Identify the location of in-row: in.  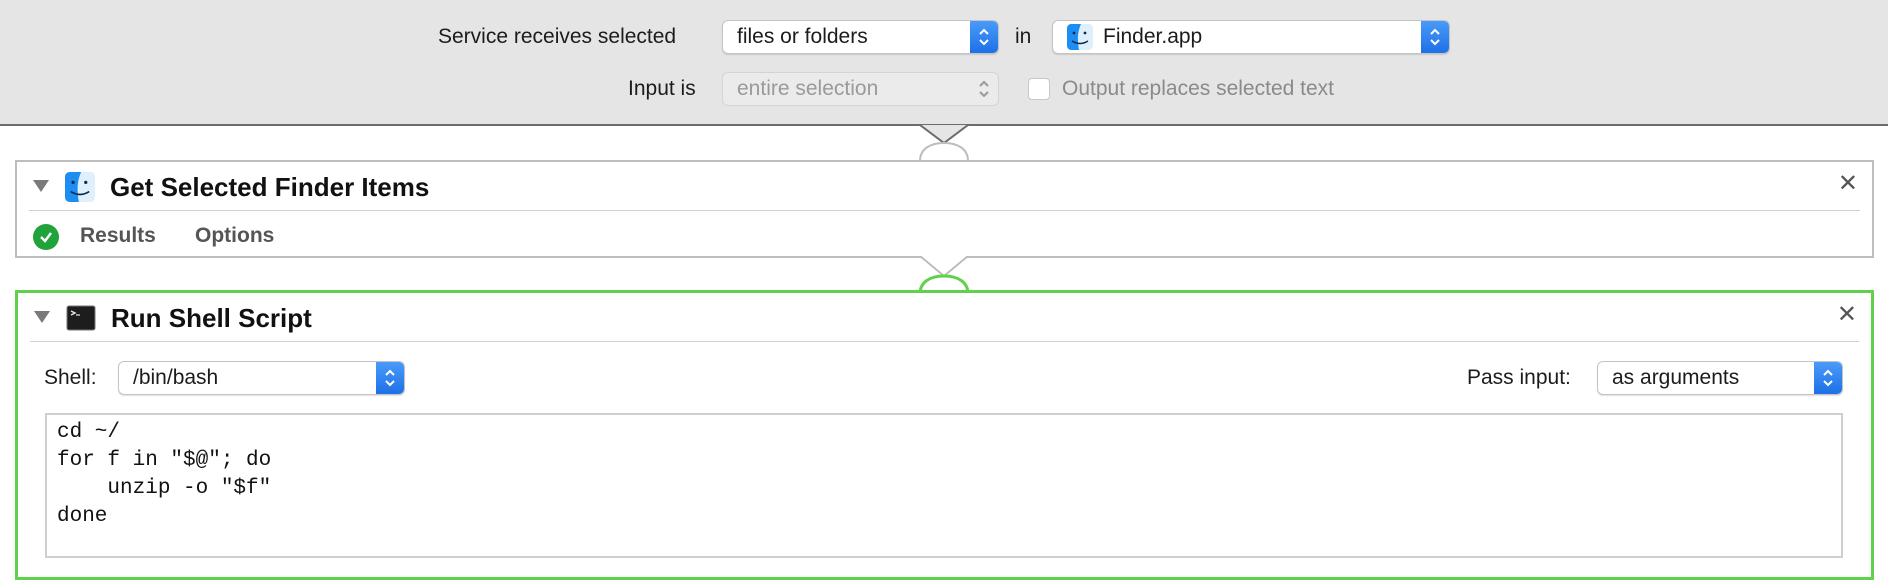
(1023, 37).